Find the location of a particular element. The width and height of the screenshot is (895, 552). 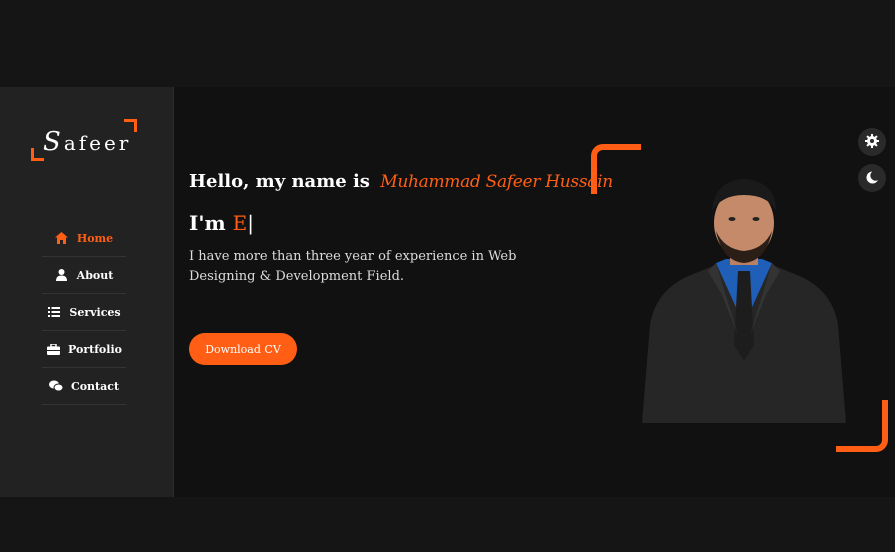

profile-photo is located at coordinates (744, 299).